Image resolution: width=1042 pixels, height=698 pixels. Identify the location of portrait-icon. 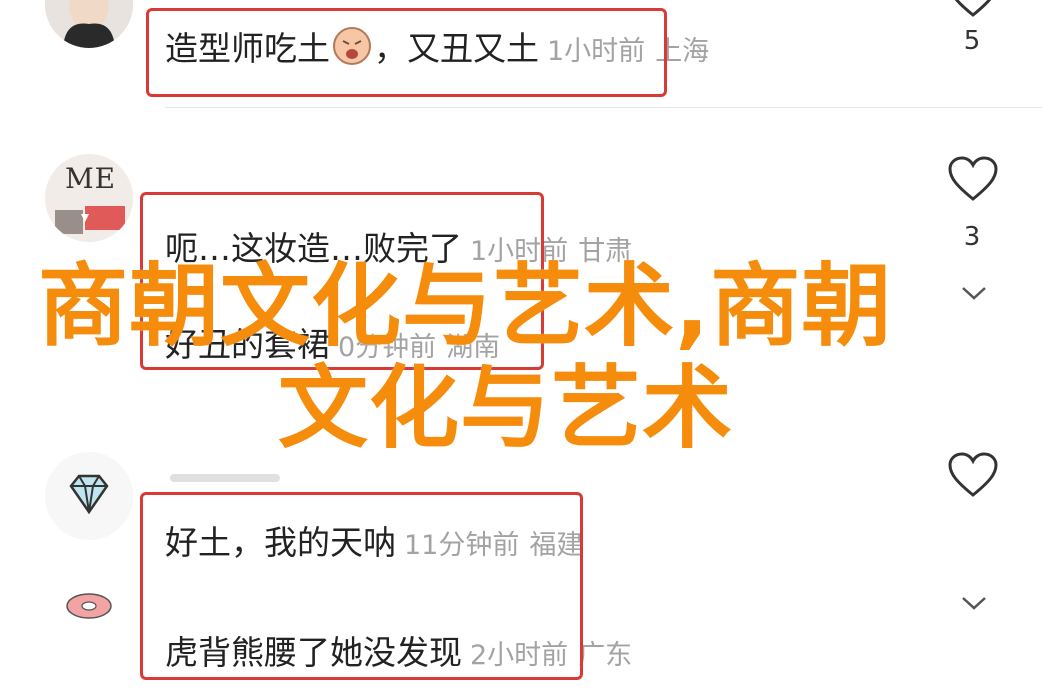
(89, 24).